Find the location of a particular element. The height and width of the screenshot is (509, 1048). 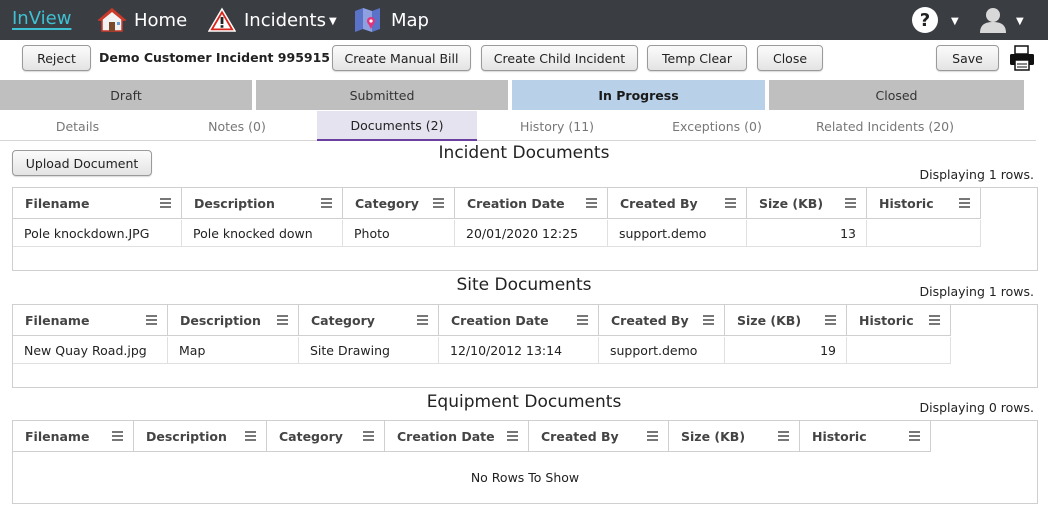

cell-description: Map is located at coordinates (233, 350).